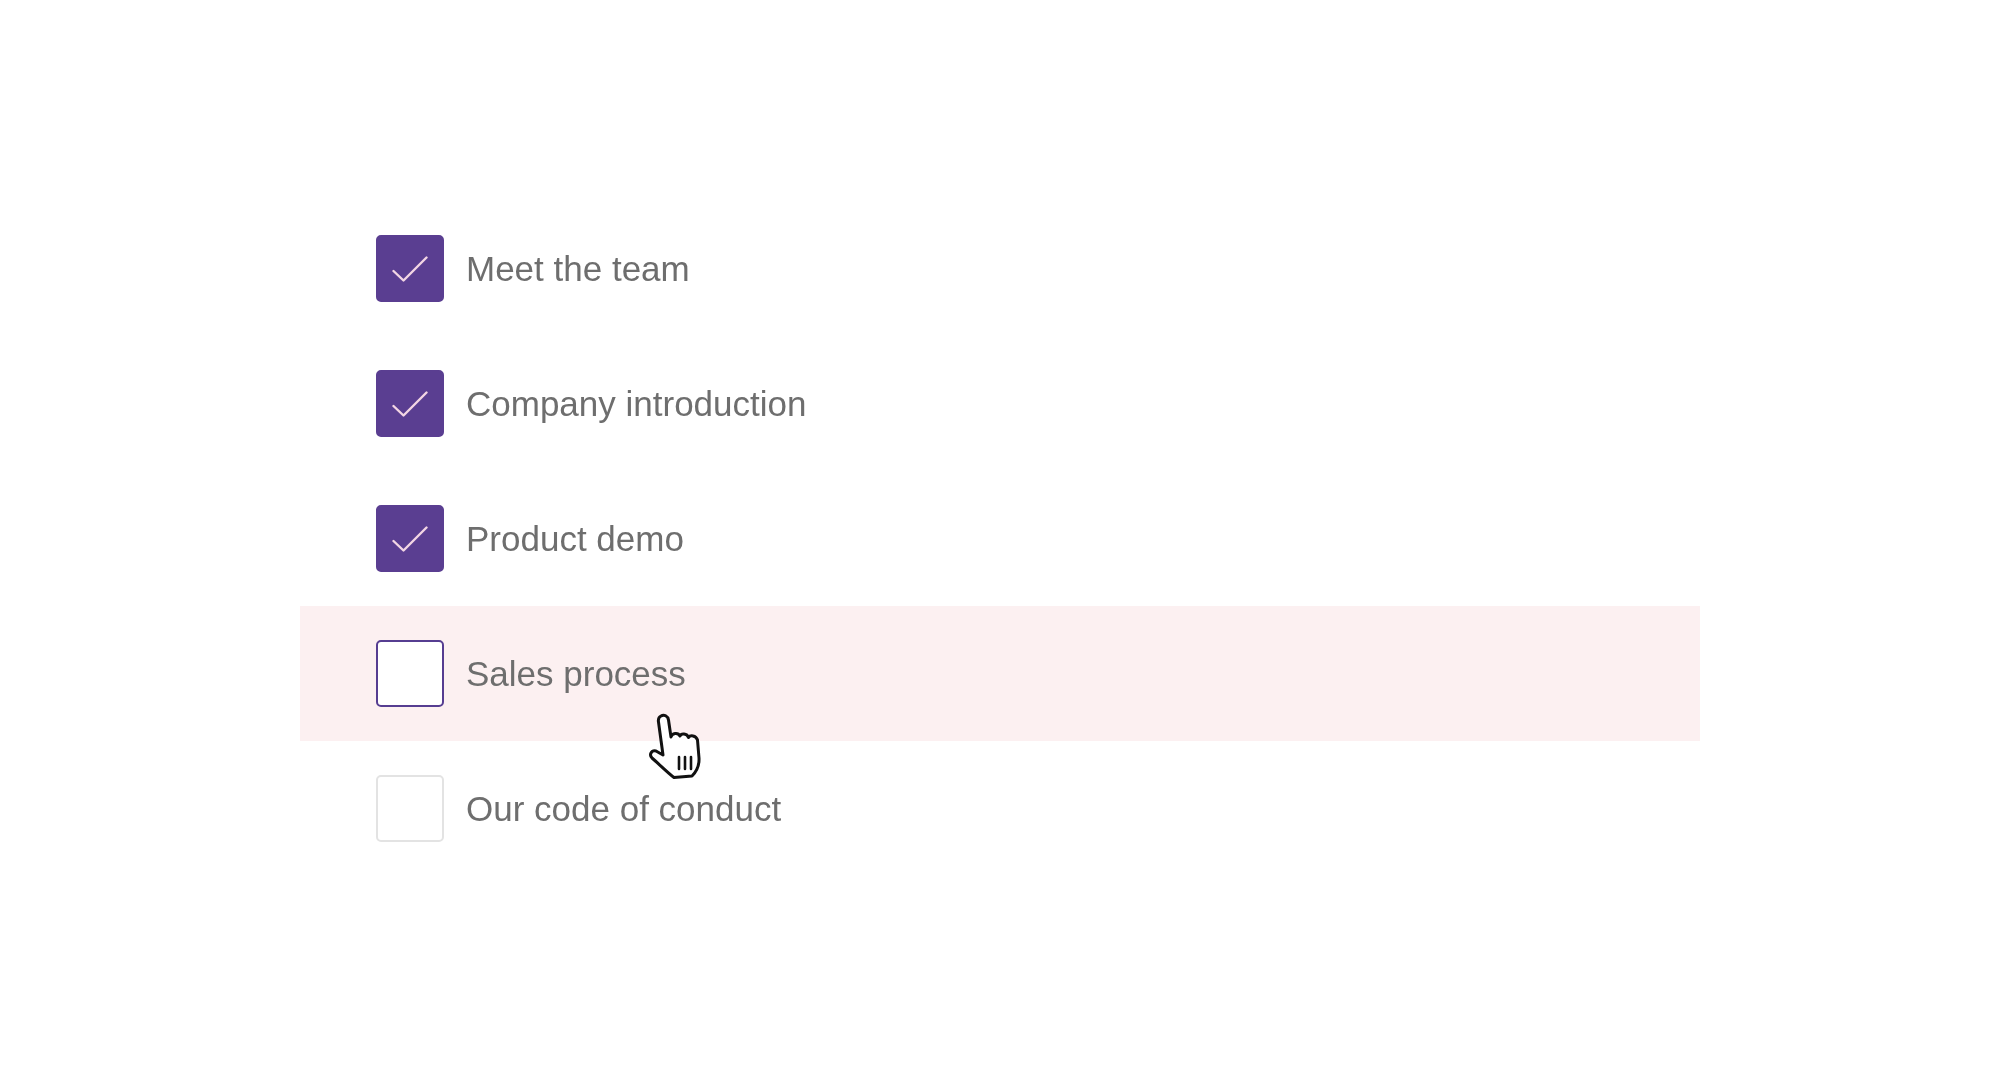  What do you see at coordinates (575, 538) in the screenshot?
I see `checkbox-label: Product demo` at bounding box center [575, 538].